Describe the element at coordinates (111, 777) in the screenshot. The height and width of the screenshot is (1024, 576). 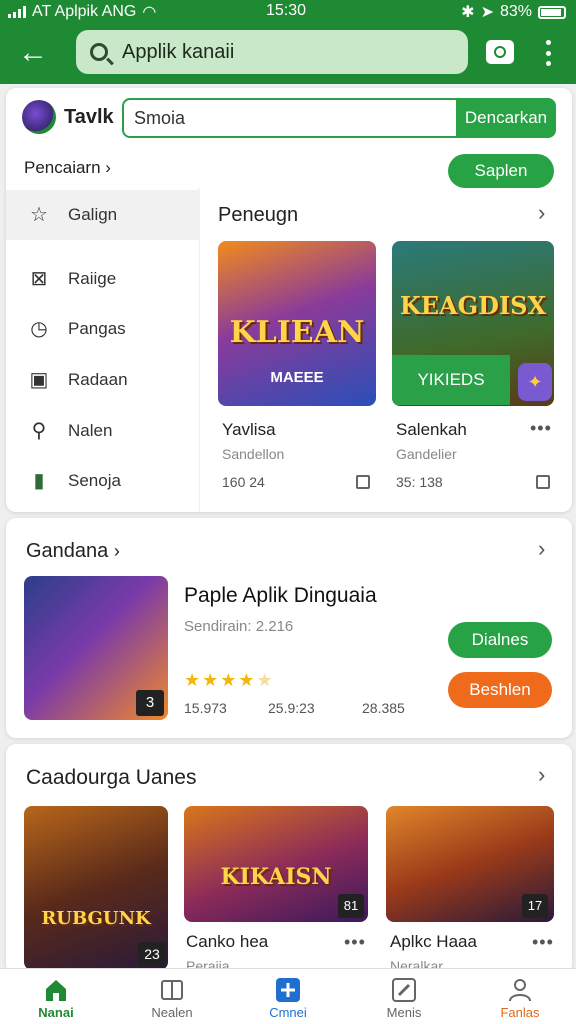
I see `section-title: Caadourga Uanes` at that location.